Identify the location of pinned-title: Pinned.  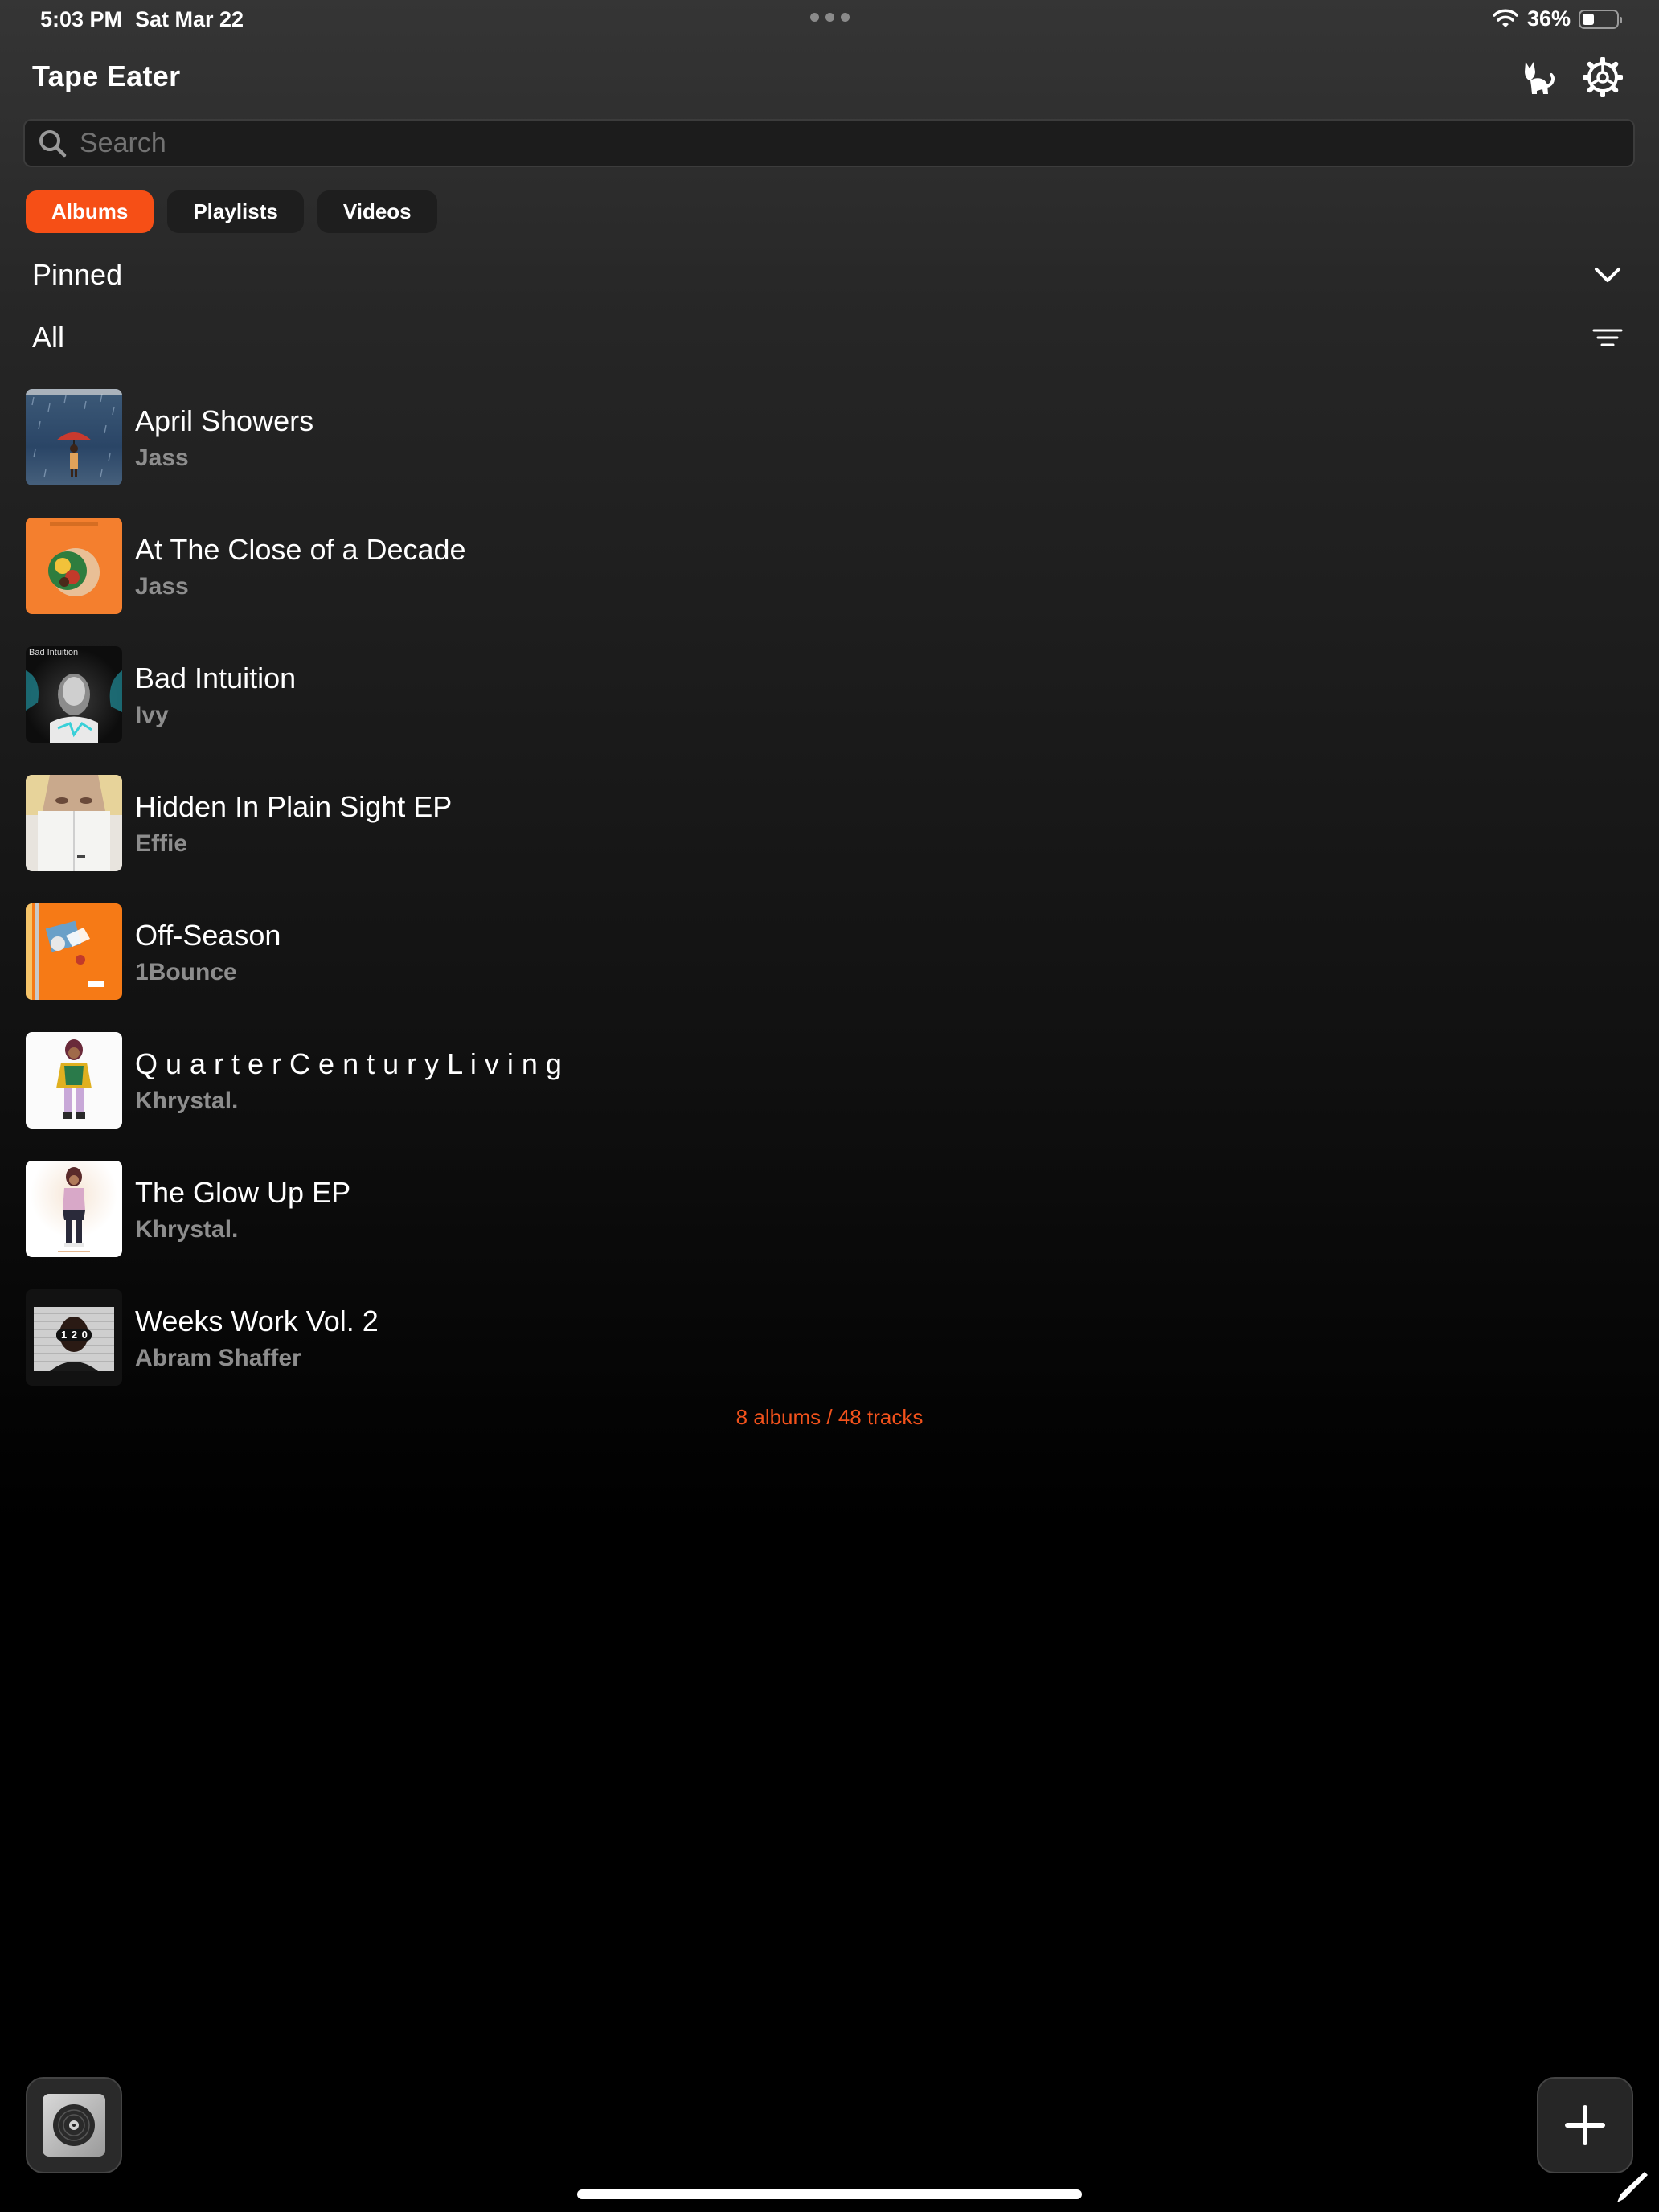
(77, 274).